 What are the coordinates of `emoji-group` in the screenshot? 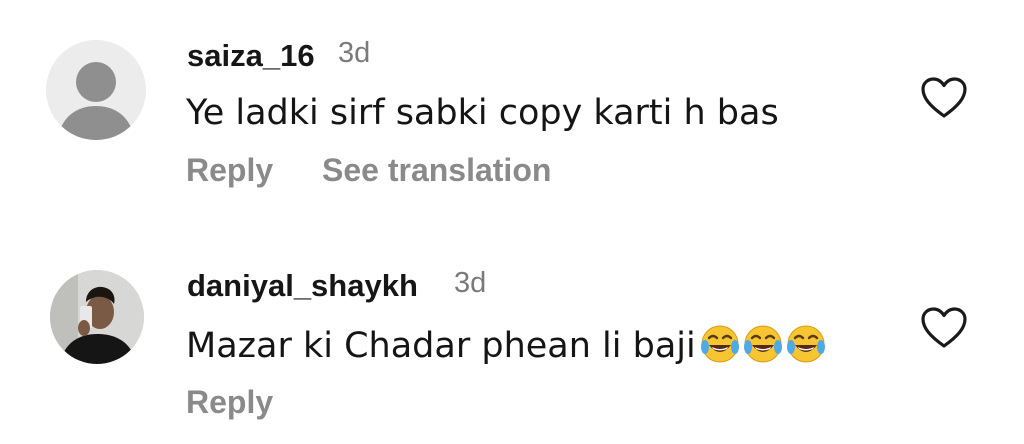 It's located at (762, 344).